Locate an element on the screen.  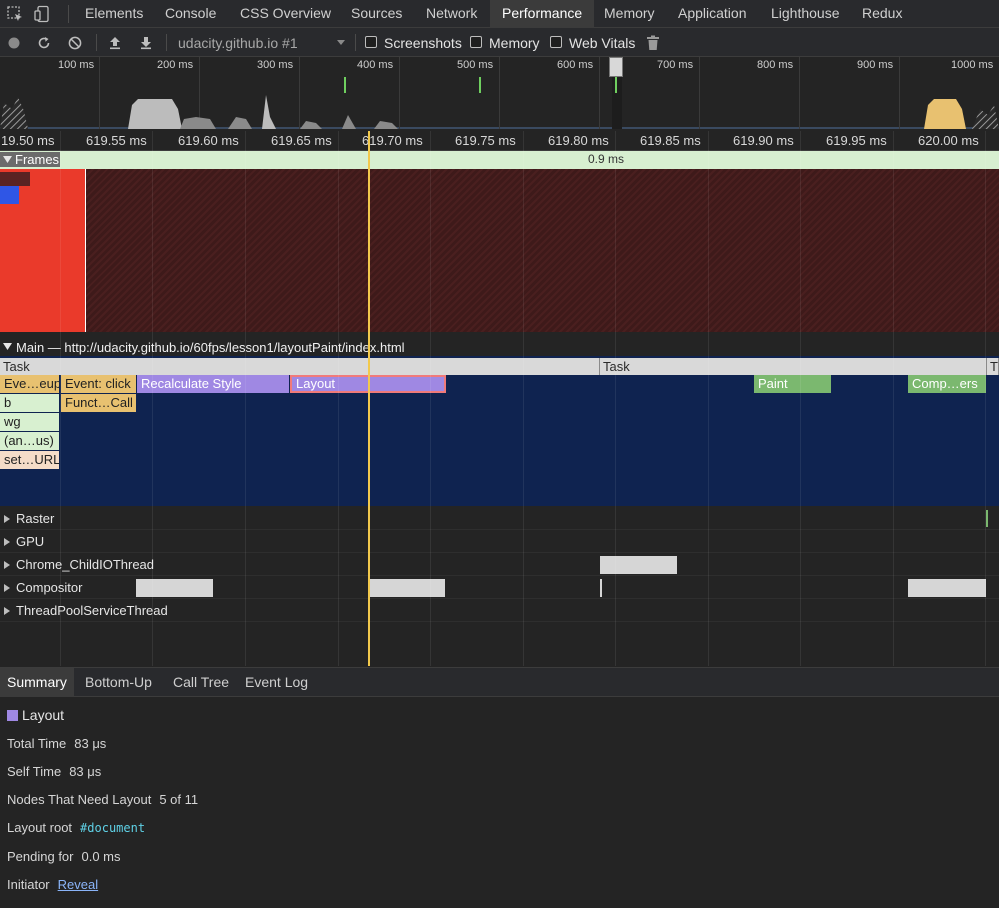
tab-sources: Sources is located at coordinates (376, 14).